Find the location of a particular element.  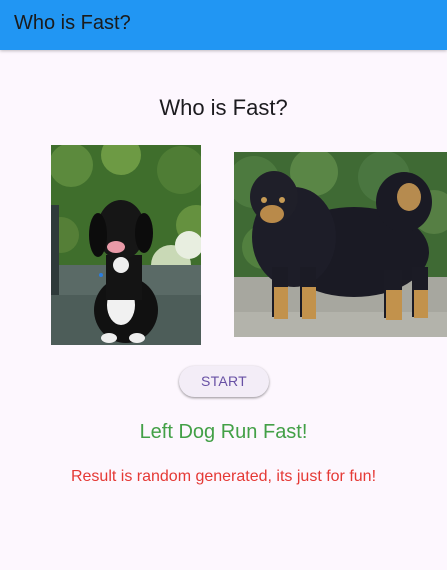

left-dog-picture is located at coordinates (126, 245).